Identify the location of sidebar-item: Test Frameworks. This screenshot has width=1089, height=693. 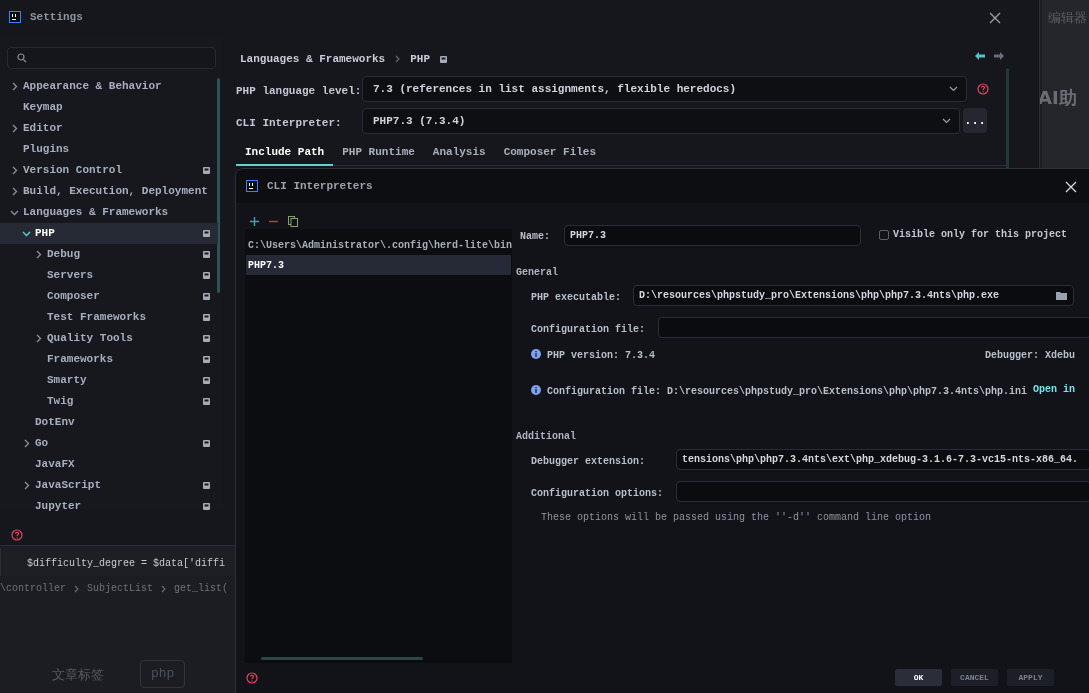
(109, 317).